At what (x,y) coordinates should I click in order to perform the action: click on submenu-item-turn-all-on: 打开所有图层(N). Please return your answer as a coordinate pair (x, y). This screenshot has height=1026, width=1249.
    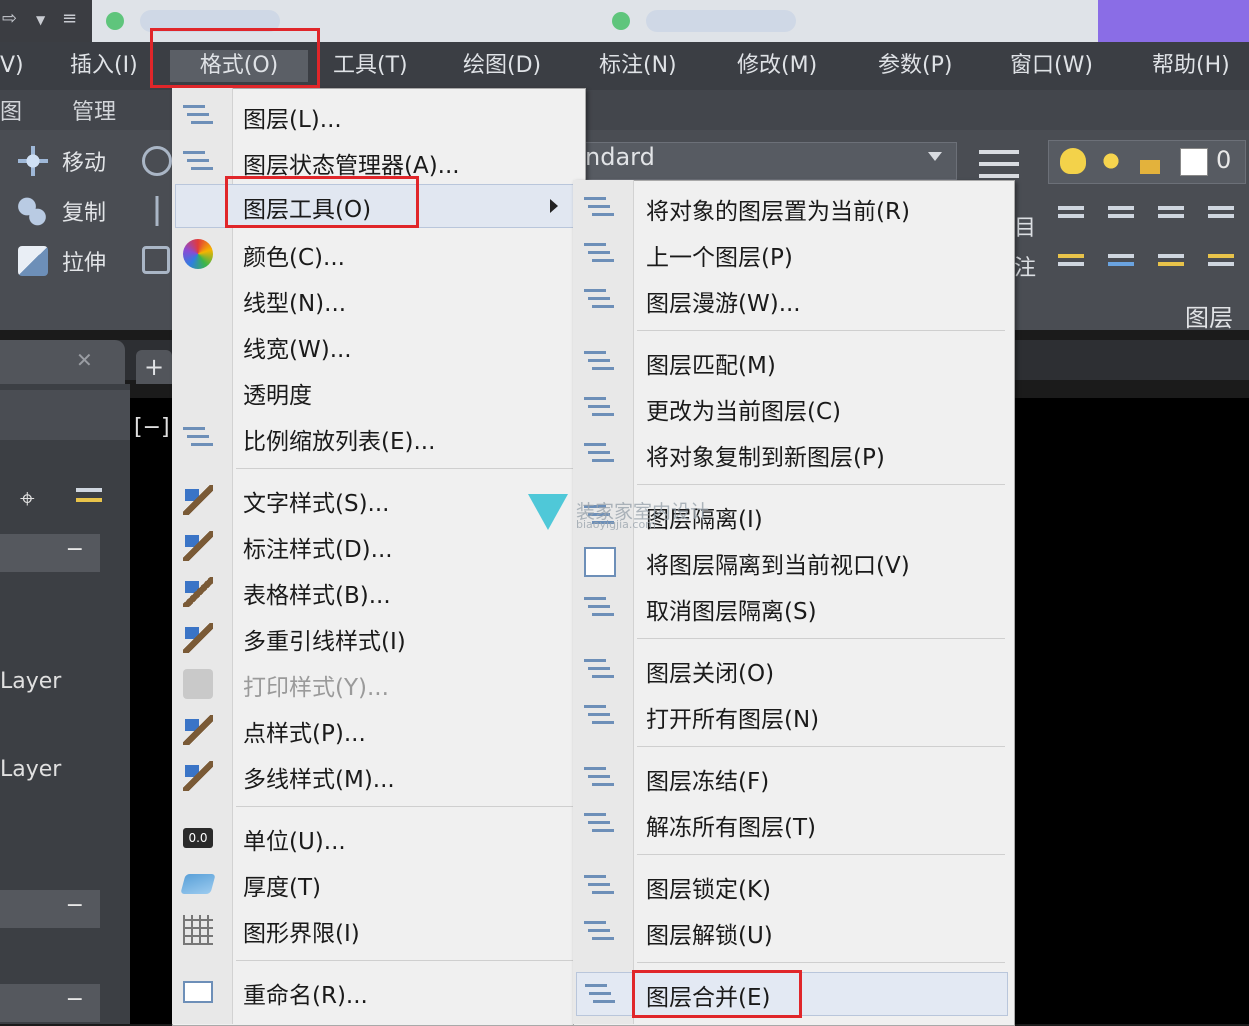
    Looking at the image, I should click on (792, 716).